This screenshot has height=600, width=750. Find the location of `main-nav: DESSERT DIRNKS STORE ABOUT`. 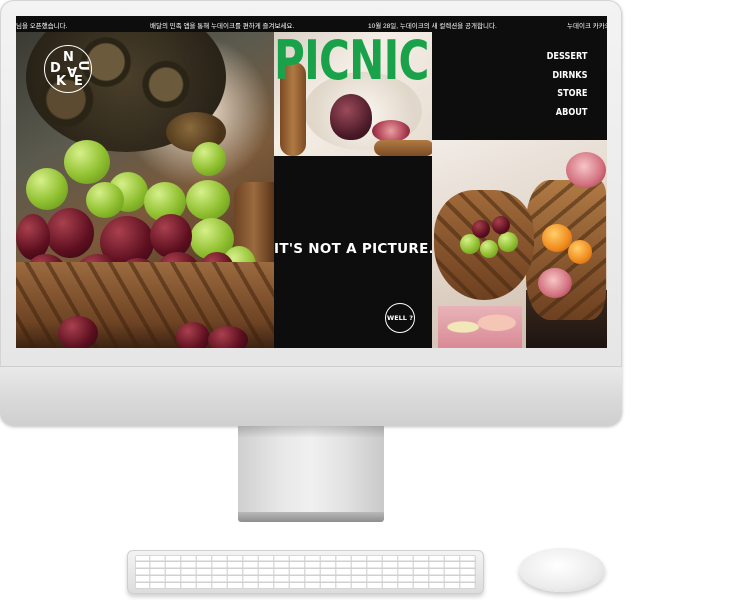

main-nav: DESSERT DIRNKS STORE ABOUT is located at coordinates (563, 85).